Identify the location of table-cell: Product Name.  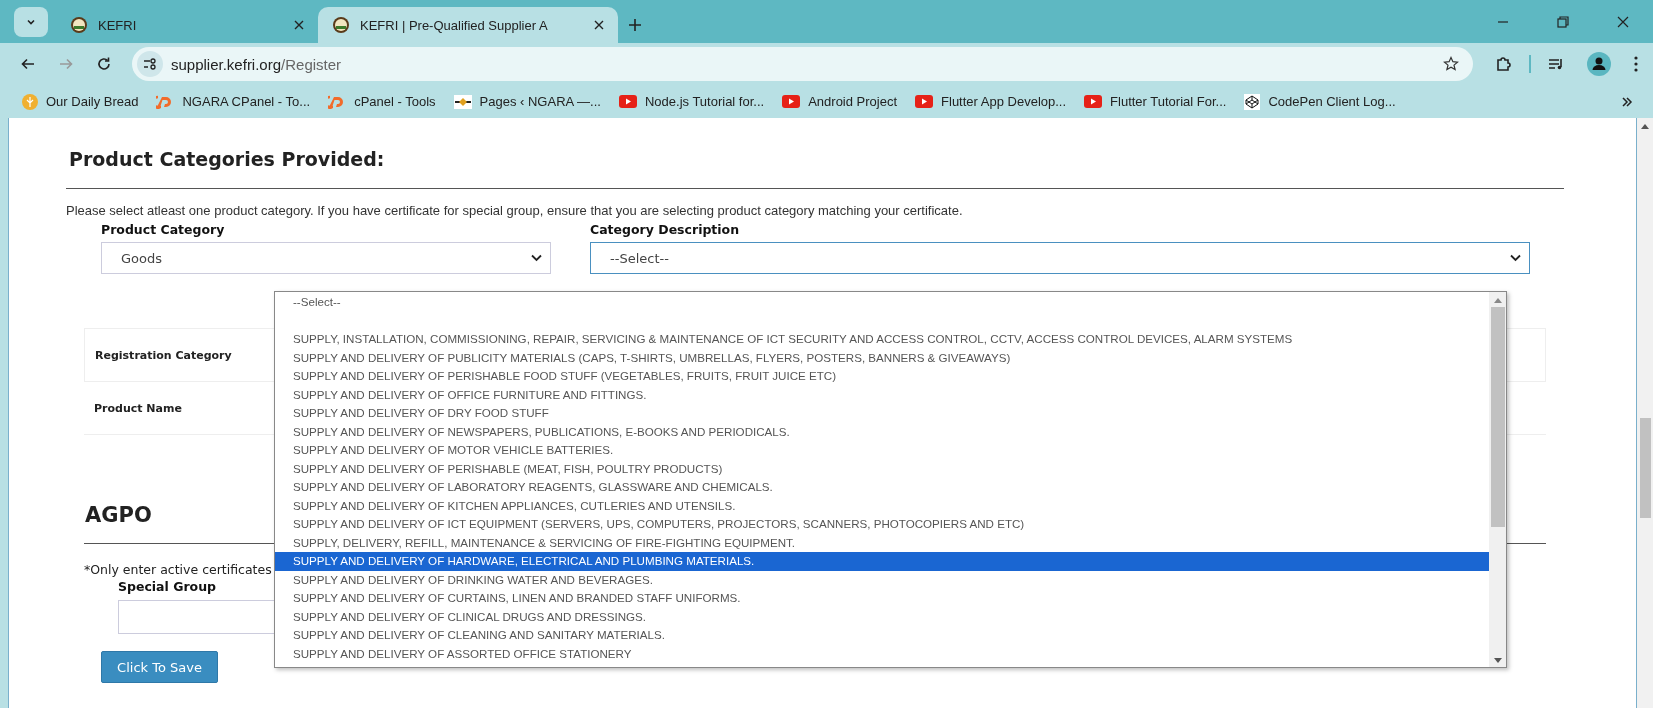
(138, 408).